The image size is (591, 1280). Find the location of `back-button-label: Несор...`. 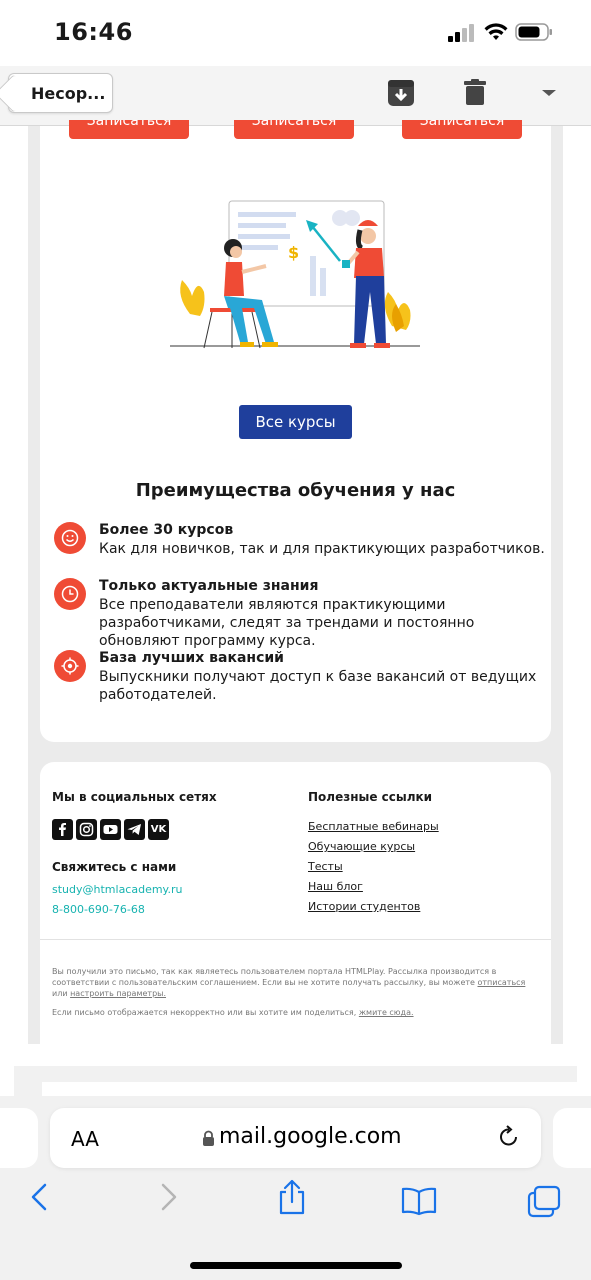

back-button-label: Несор... is located at coordinates (68, 93).